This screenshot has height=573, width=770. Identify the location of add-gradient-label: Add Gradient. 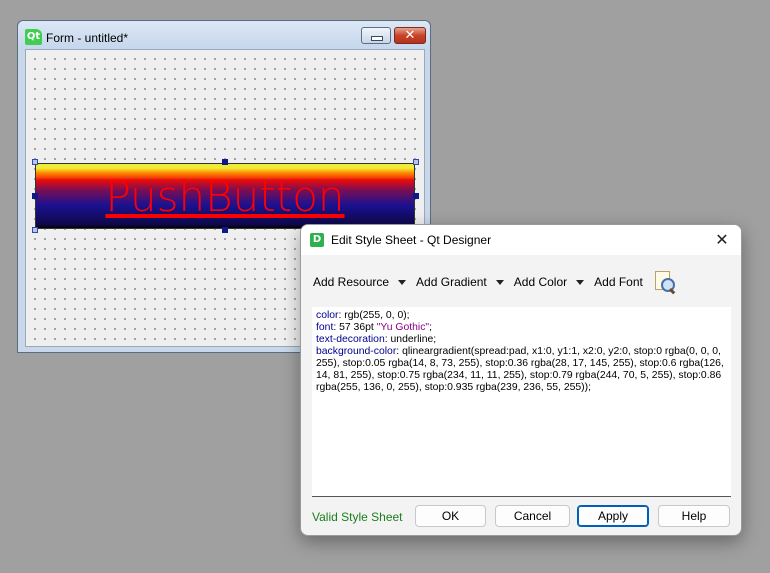
(451, 282).